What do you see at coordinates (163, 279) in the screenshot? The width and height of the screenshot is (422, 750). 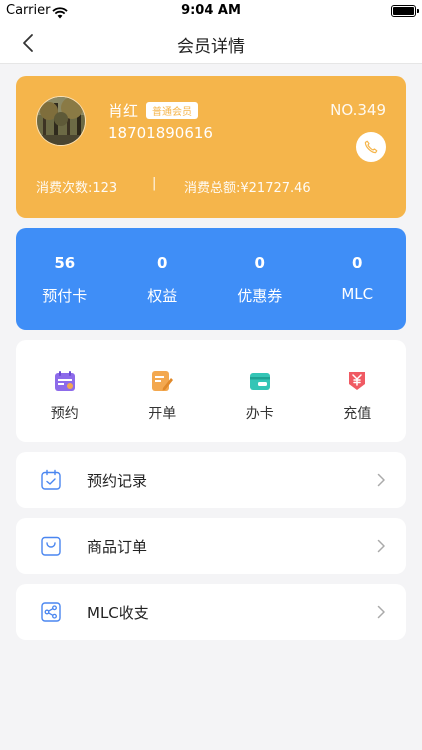 I see `asset-benefits: 0 权益` at bounding box center [163, 279].